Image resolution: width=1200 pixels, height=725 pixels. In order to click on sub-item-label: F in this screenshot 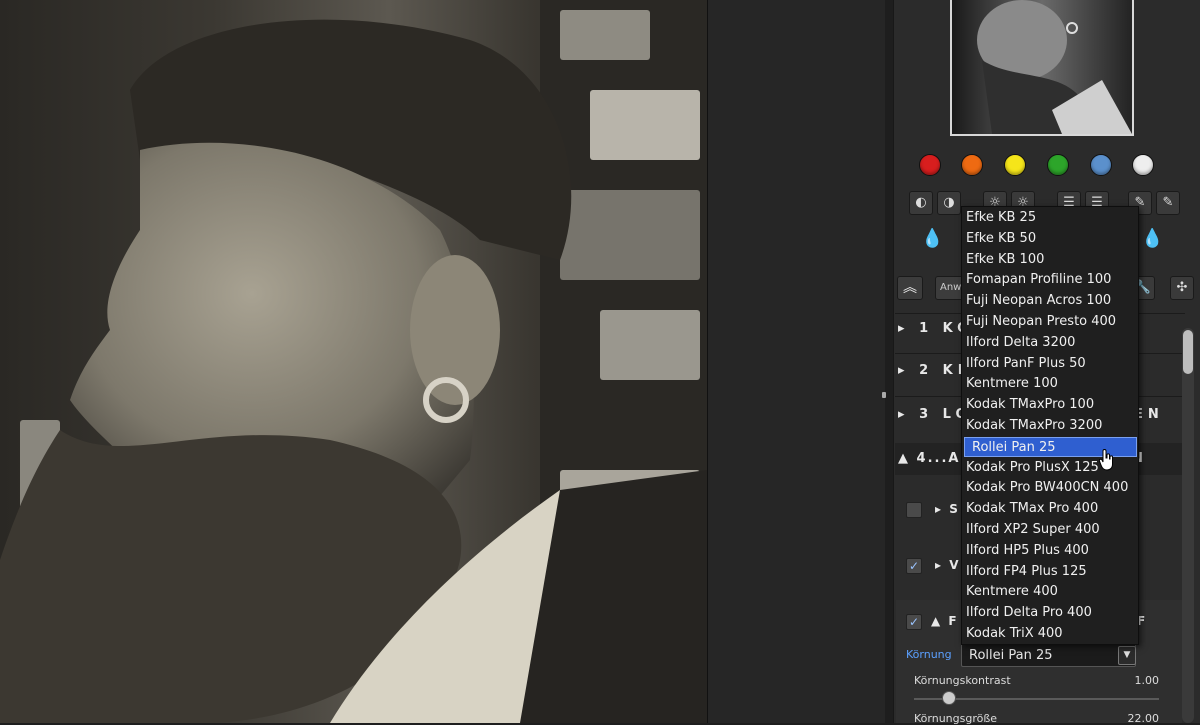, I will do `click(953, 621)`.